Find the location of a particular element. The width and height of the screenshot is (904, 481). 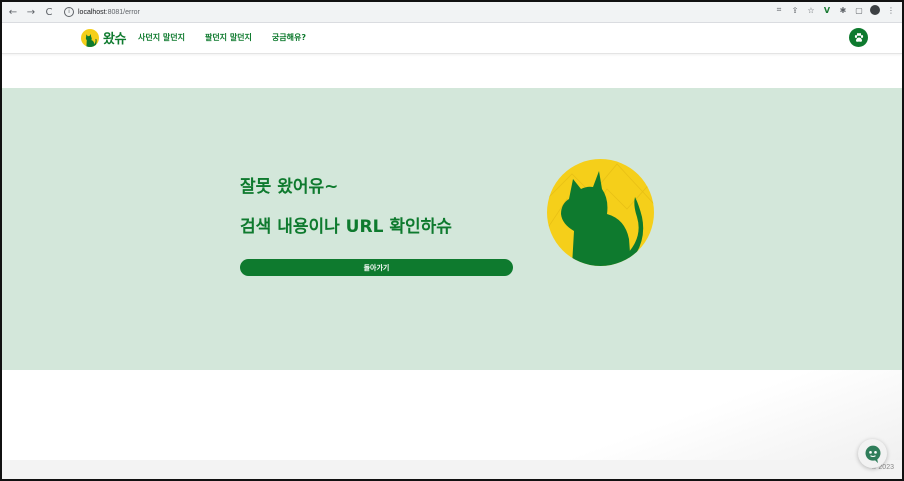

main-nav: 사던지 말던지 팔던지 말던지 궁금해유? is located at coordinates (232, 37).